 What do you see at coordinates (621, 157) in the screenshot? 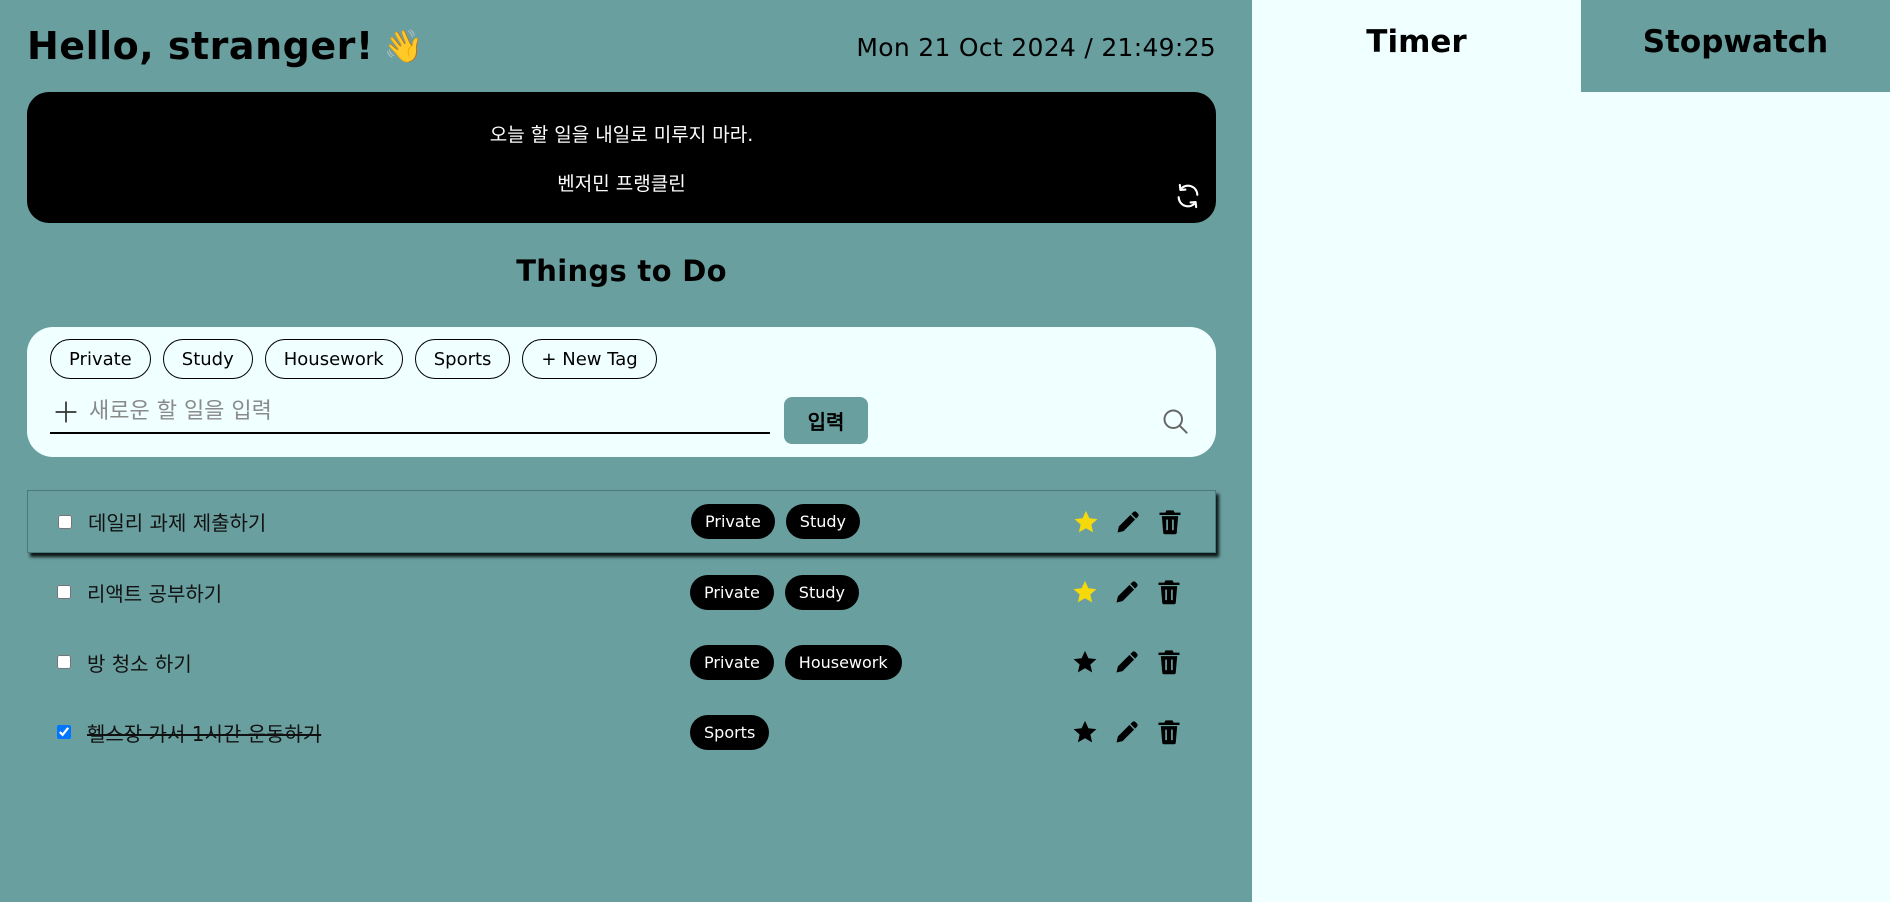
I see `quote-card: 오늘 할 일을 내일로 미루지 마라. 벤저민 프랭클린` at bounding box center [621, 157].